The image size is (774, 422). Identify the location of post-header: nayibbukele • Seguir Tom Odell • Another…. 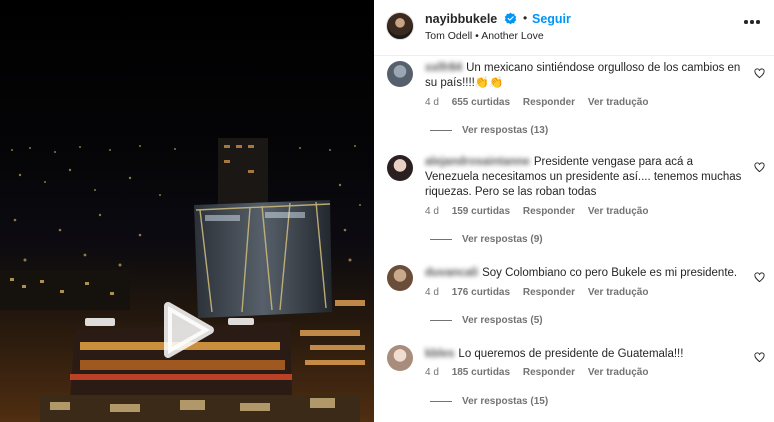
(574, 28).